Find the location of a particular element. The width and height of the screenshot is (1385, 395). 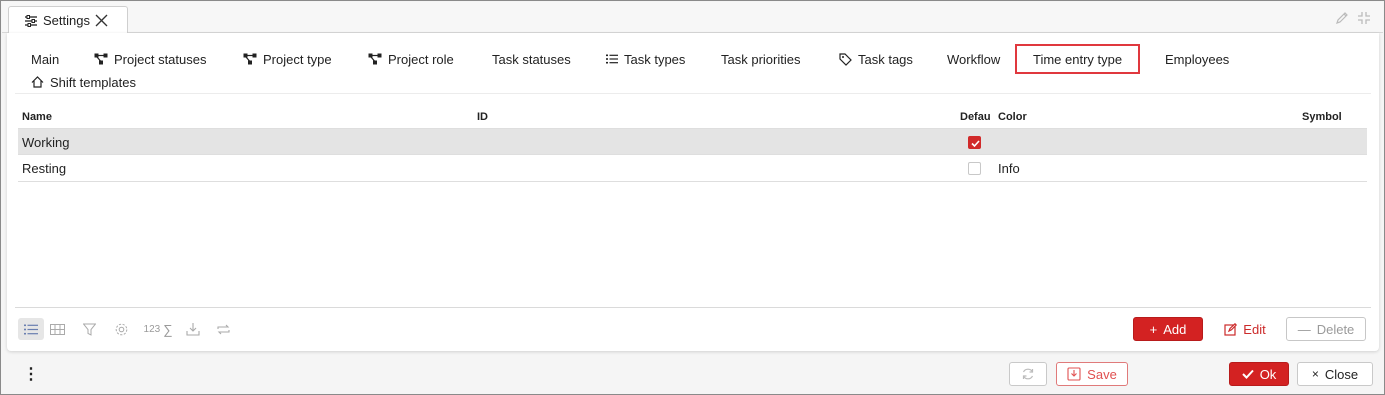

tab-main: Main is located at coordinates (45, 59).